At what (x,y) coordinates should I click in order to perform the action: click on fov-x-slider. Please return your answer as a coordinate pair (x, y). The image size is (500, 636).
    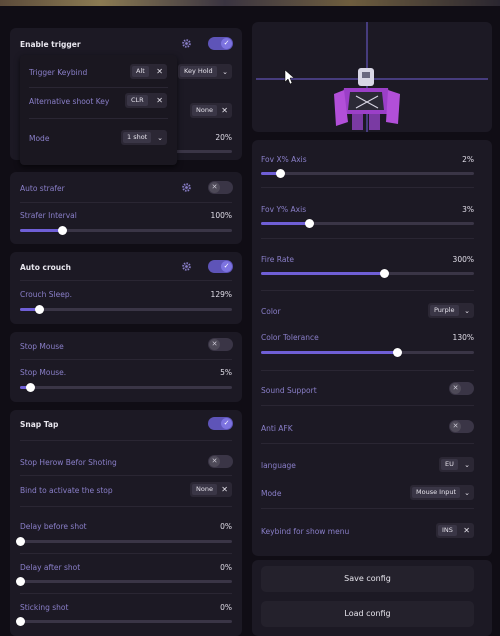
    Looking at the image, I should click on (367, 173).